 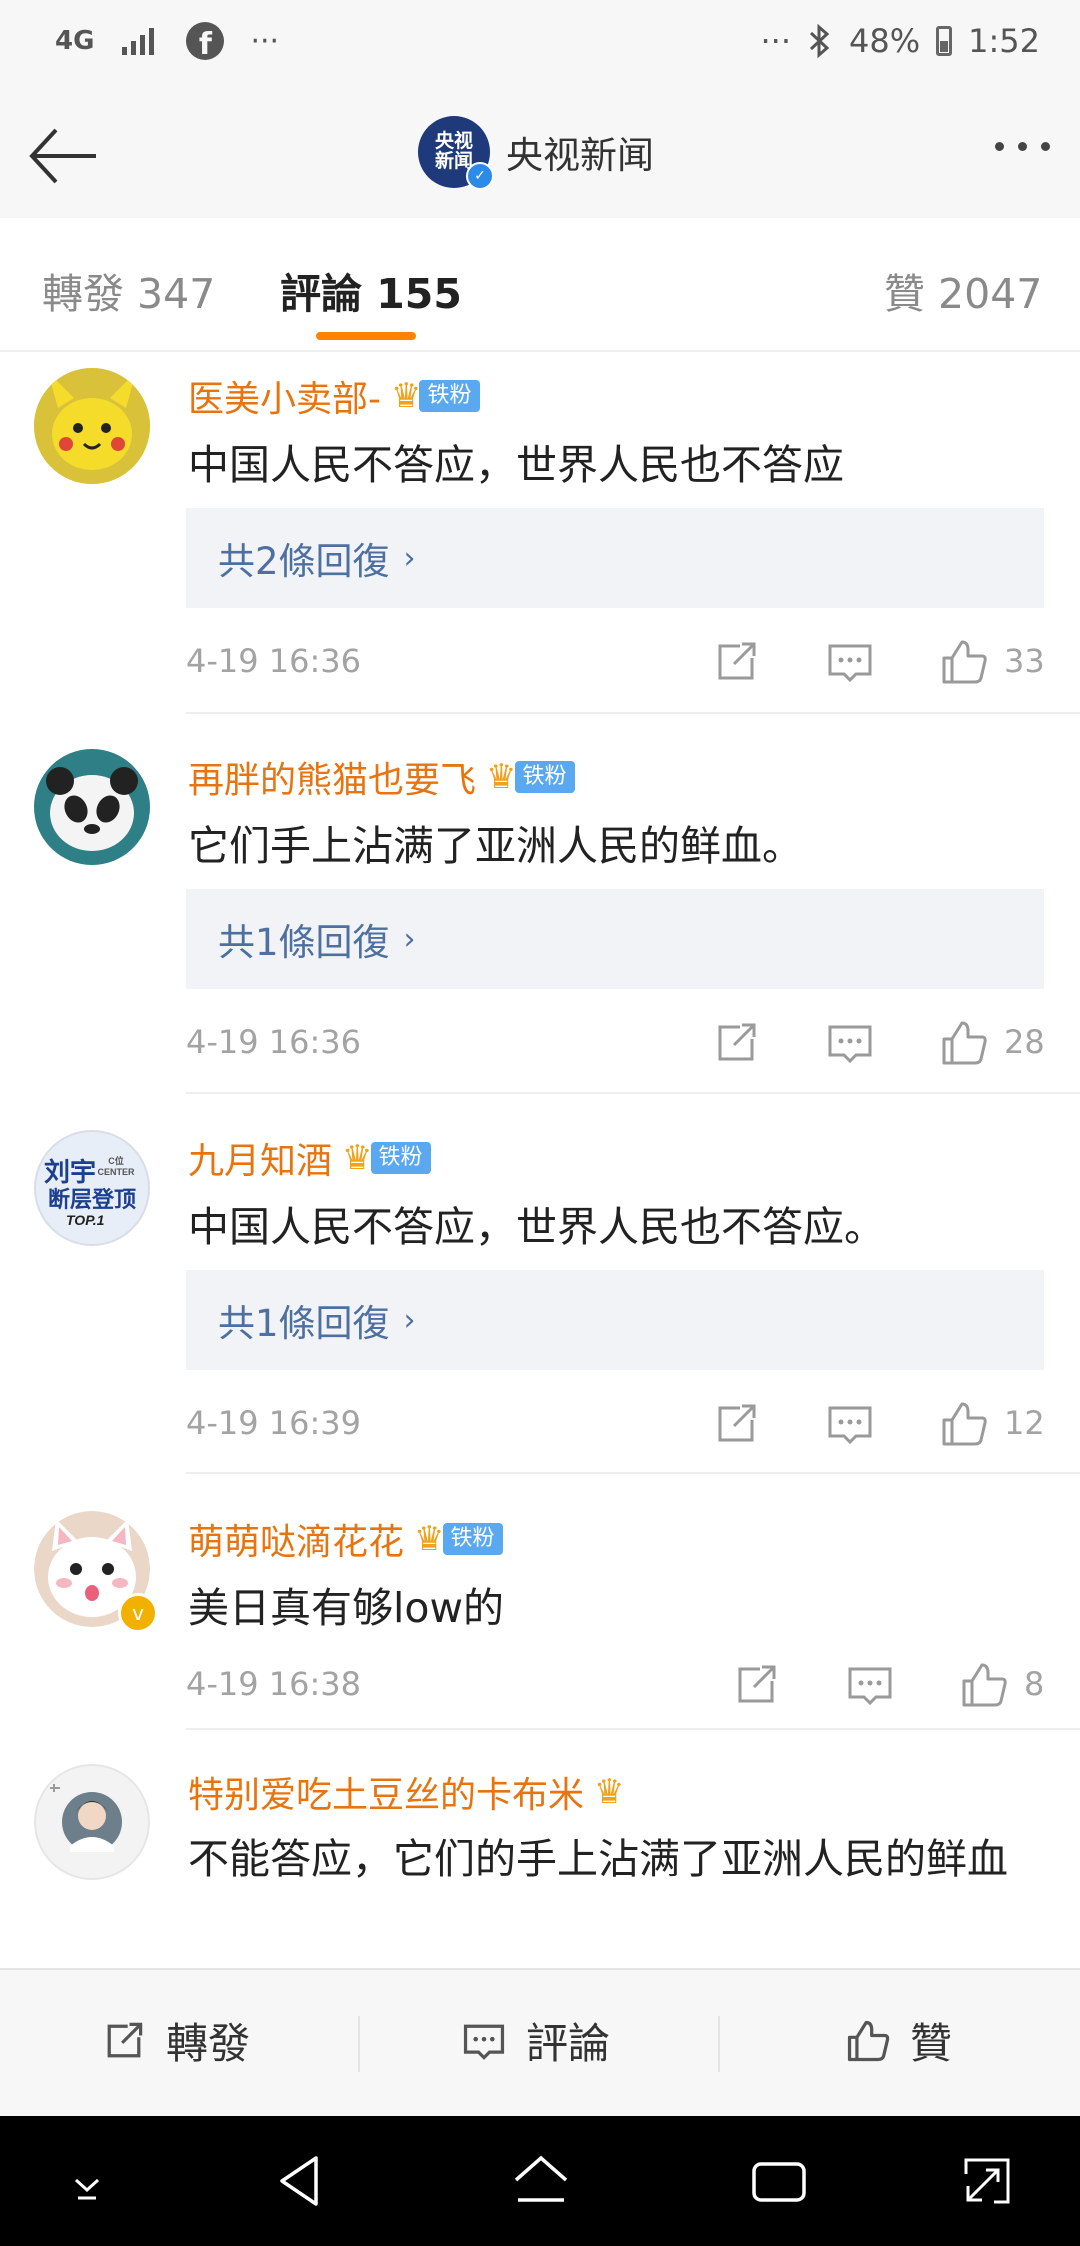 What do you see at coordinates (963, 290) in the screenshot?
I see `tab-likes: 贊 2047` at bounding box center [963, 290].